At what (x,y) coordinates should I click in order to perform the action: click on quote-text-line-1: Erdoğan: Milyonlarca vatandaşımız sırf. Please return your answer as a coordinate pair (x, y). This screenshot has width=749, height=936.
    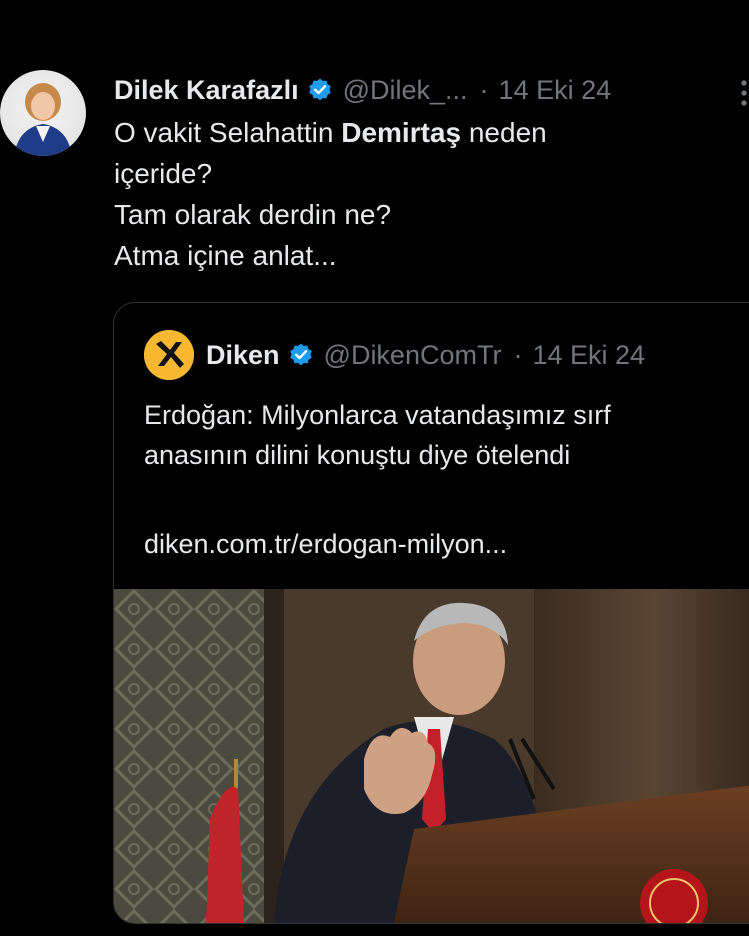
    Looking at the image, I should click on (377, 415).